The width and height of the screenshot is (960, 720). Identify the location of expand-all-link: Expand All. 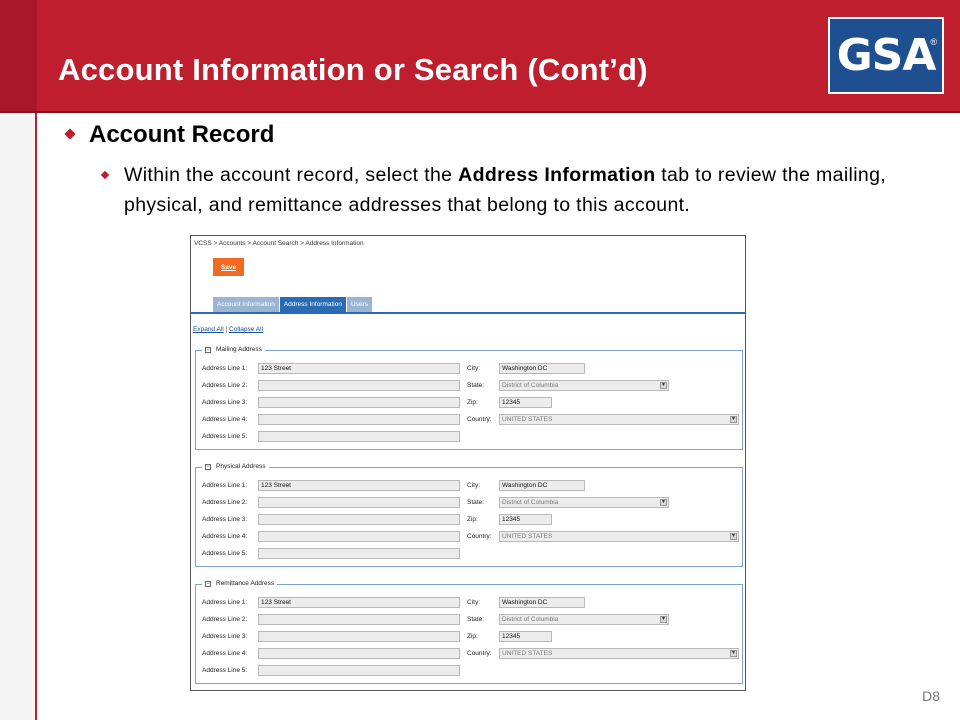
(208, 329).